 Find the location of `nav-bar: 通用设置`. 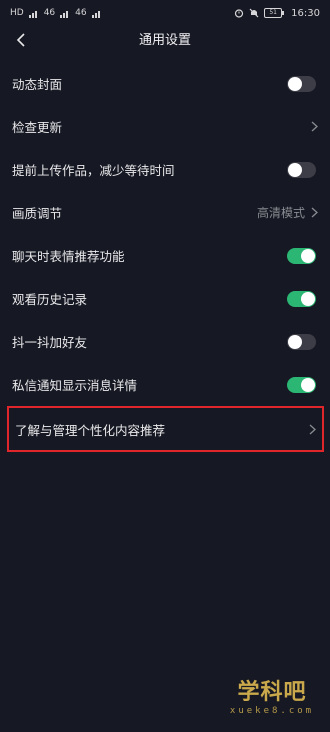

nav-bar: 通用设置 is located at coordinates (165, 41).